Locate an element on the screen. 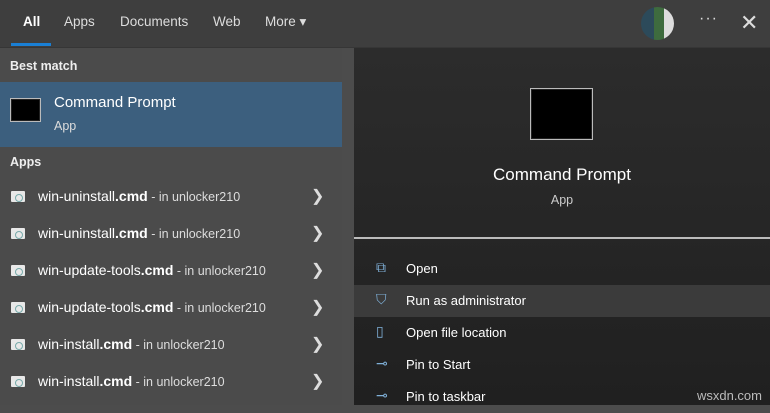  best-match-subtitle: App is located at coordinates (65, 126).